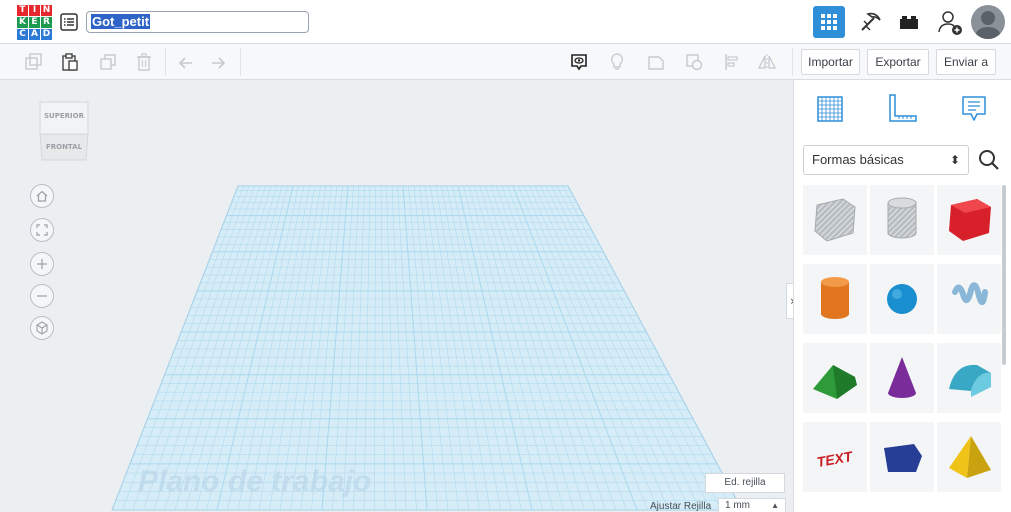 The image size is (1011, 512). I want to click on tinkercad-logo: TIN KER CAD, so click(35, 23).